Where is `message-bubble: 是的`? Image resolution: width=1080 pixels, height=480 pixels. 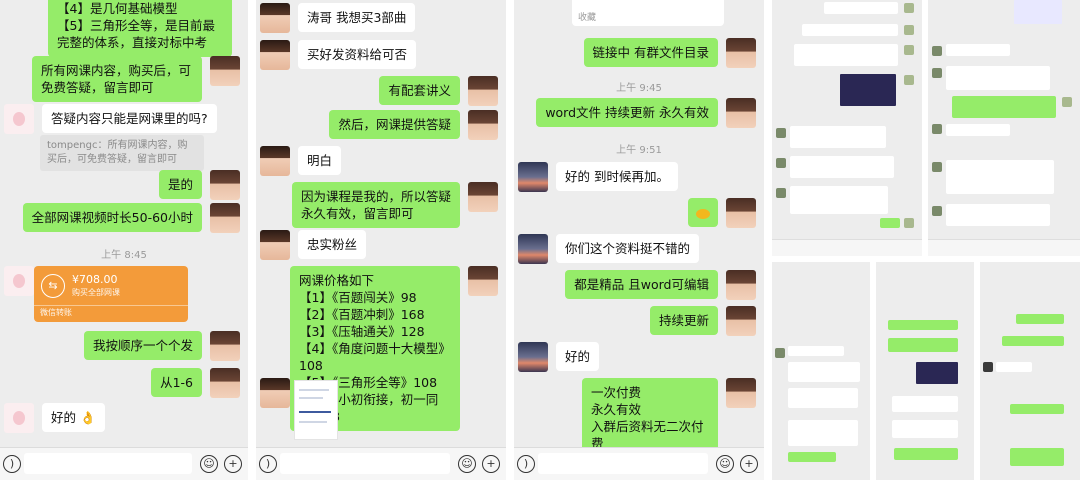 message-bubble: 是的 is located at coordinates (180, 184).